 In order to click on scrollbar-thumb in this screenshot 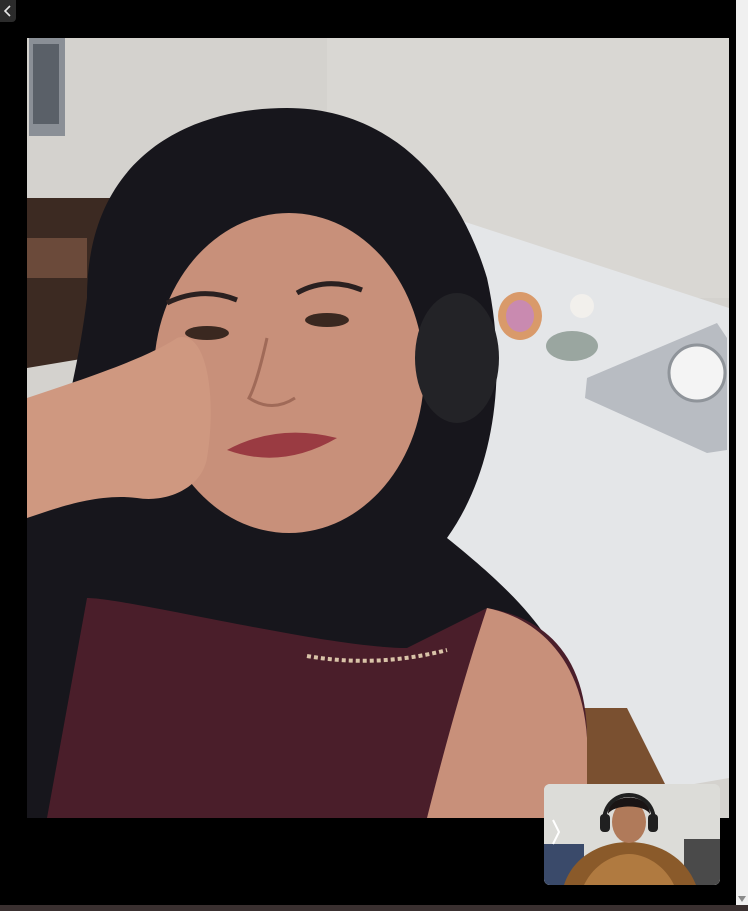, I will do `click(742, 15)`.